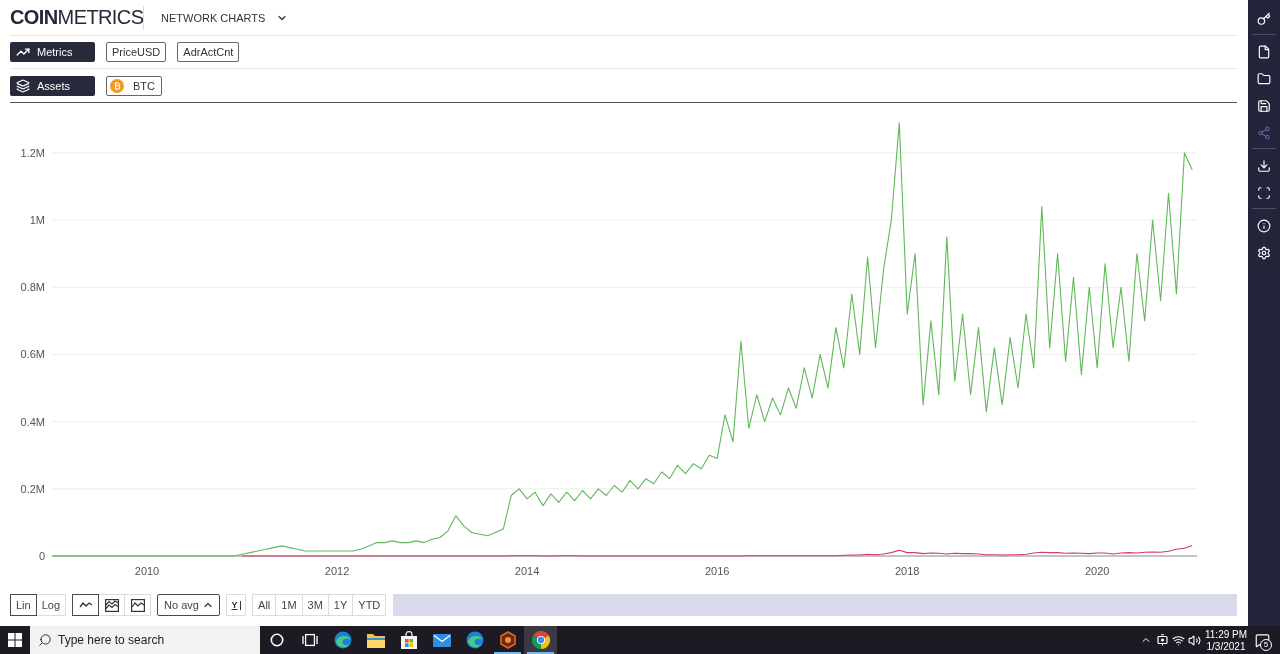 The image size is (1280, 654). What do you see at coordinates (1266, 645) in the screenshot?
I see `notification-count: 5` at bounding box center [1266, 645].